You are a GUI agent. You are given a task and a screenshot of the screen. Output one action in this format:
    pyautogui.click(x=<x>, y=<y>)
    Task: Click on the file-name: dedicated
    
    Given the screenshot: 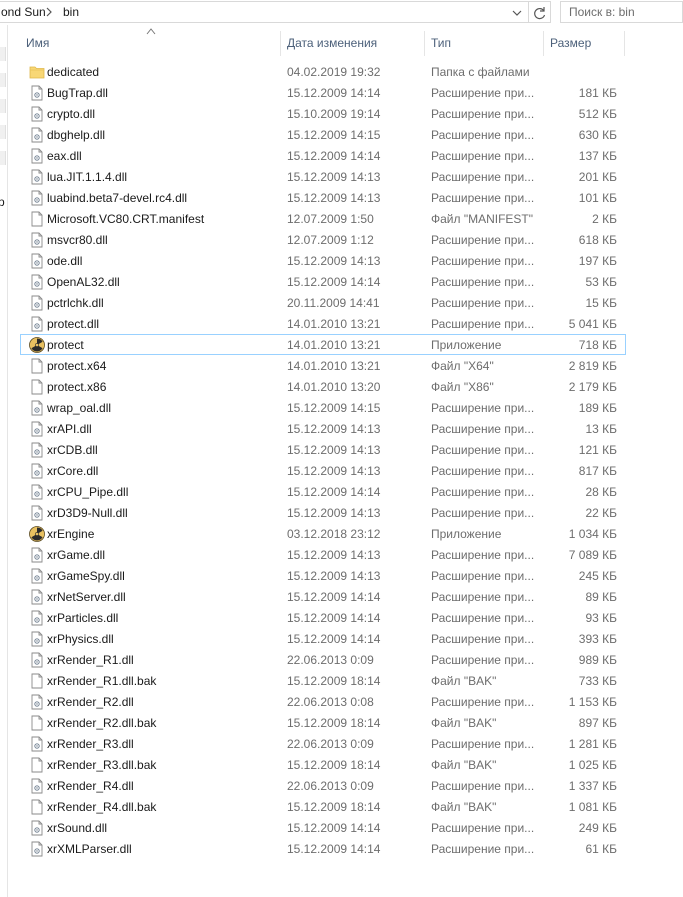 What is the action you would take?
    pyautogui.click(x=73, y=72)
    